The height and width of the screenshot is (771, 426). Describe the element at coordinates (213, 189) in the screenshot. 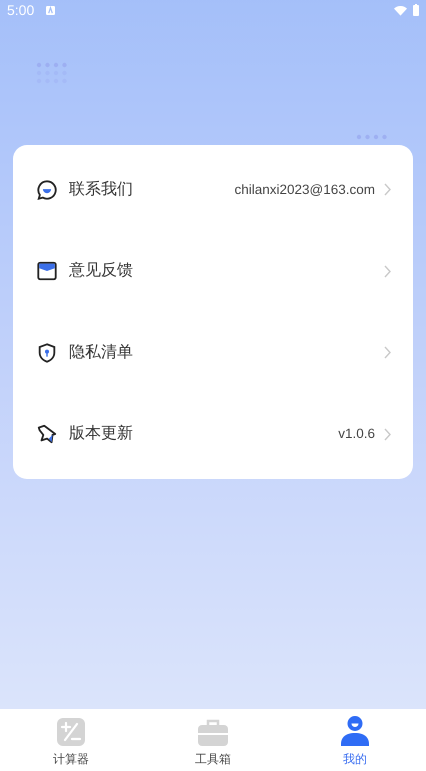

I see `menu-item: 联系我们 chilanxi2023@163.com` at that location.